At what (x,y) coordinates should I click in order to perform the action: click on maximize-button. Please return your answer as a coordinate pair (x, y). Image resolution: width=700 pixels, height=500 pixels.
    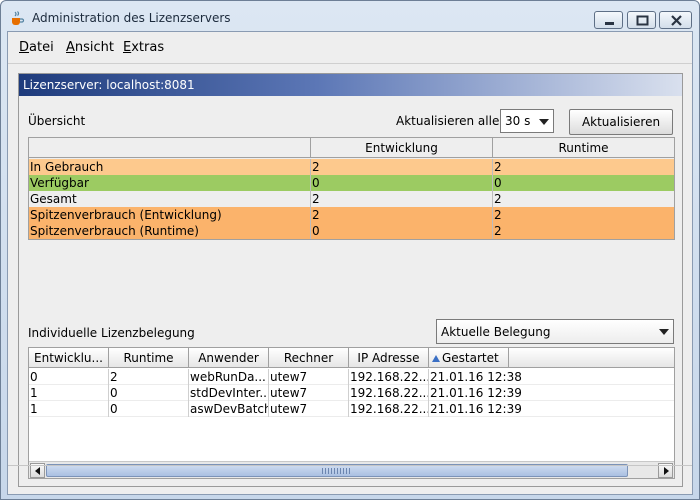
    Looking at the image, I should click on (641, 20).